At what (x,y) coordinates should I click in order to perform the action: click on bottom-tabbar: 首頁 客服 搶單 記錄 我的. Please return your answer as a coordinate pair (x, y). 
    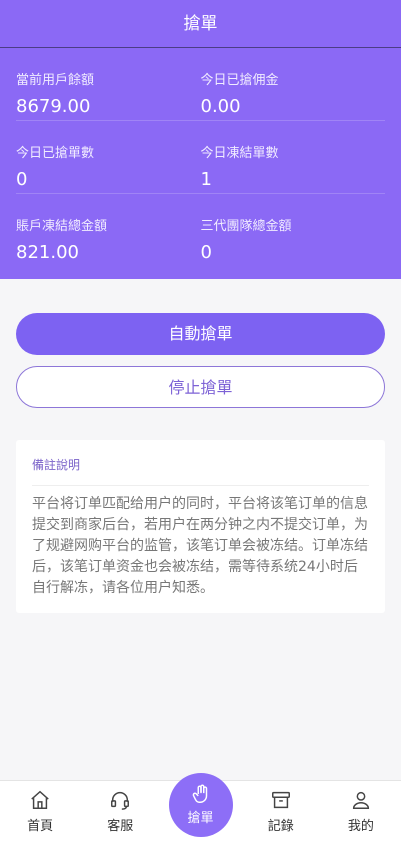
    Looking at the image, I should click on (200, 808).